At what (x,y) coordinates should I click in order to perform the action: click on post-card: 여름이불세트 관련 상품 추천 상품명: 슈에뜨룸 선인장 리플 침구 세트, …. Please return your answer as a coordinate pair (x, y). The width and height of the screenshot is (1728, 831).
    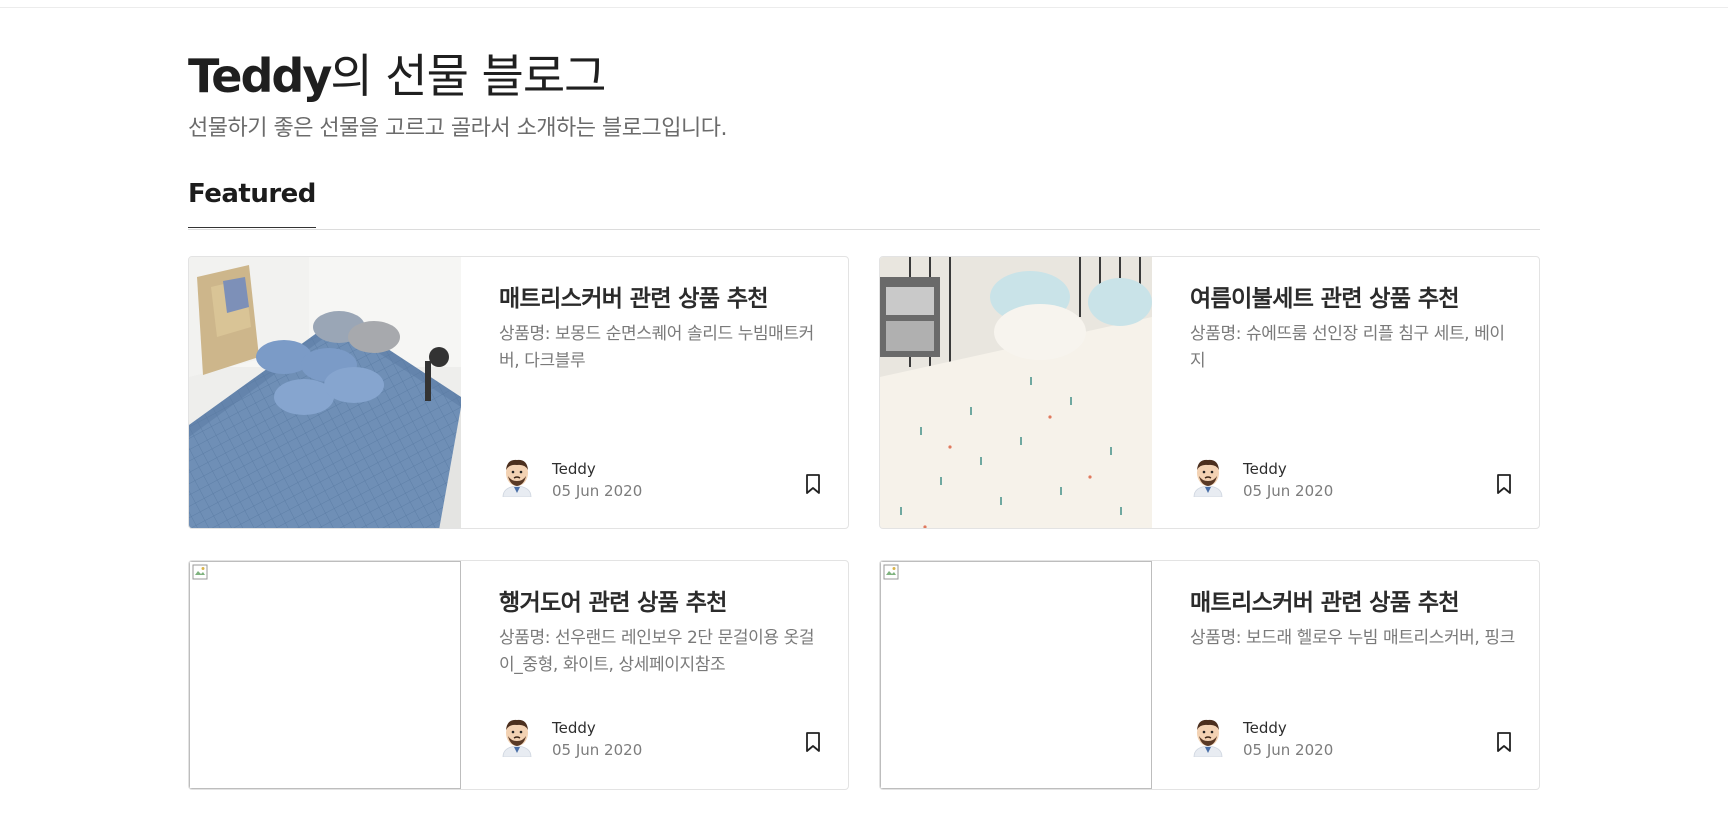
    Looking at the image, I should click on (1209, 392).